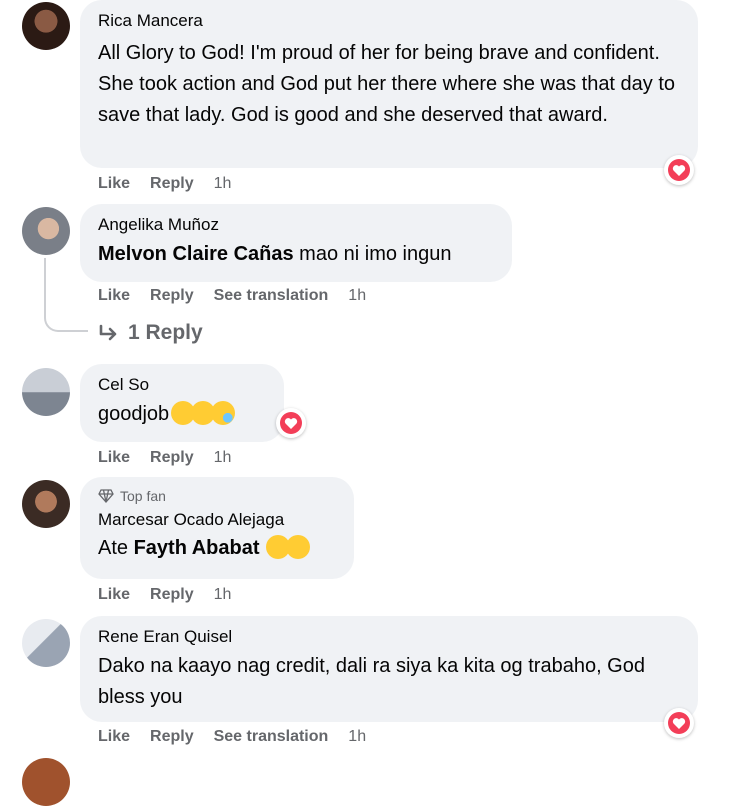 The height and width of the screenshot is (806, 750). I want to click on comment-text: goodjob, so click(182, 414).